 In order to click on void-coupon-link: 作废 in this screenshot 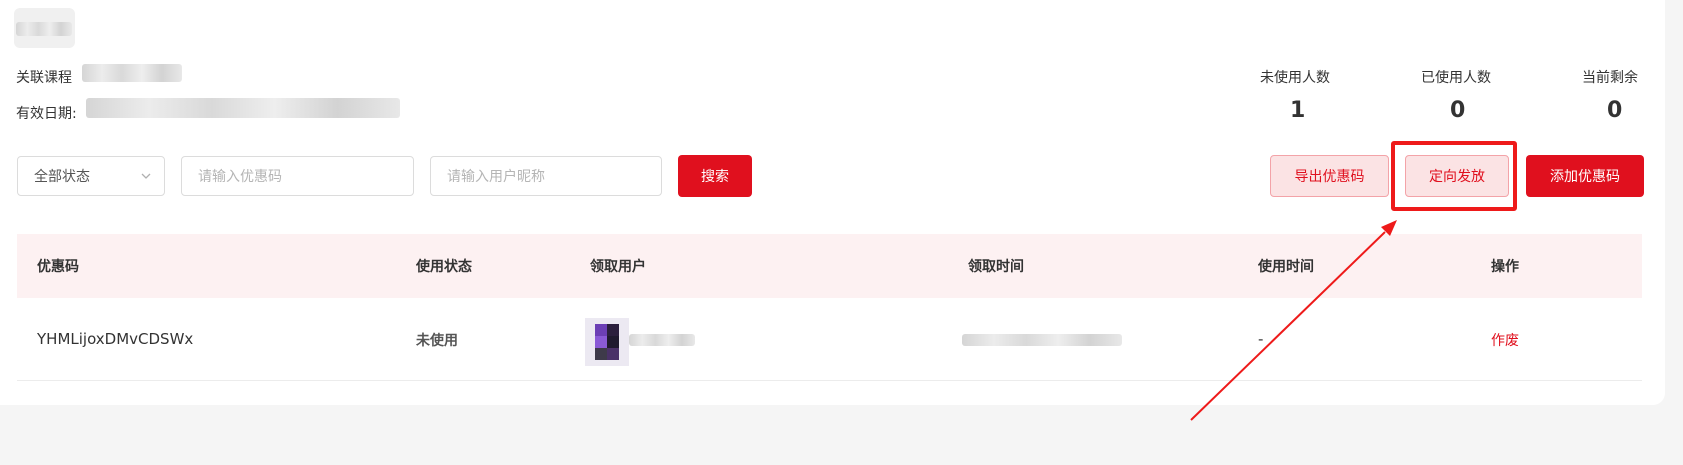, I will do `click(1505, 340)`.